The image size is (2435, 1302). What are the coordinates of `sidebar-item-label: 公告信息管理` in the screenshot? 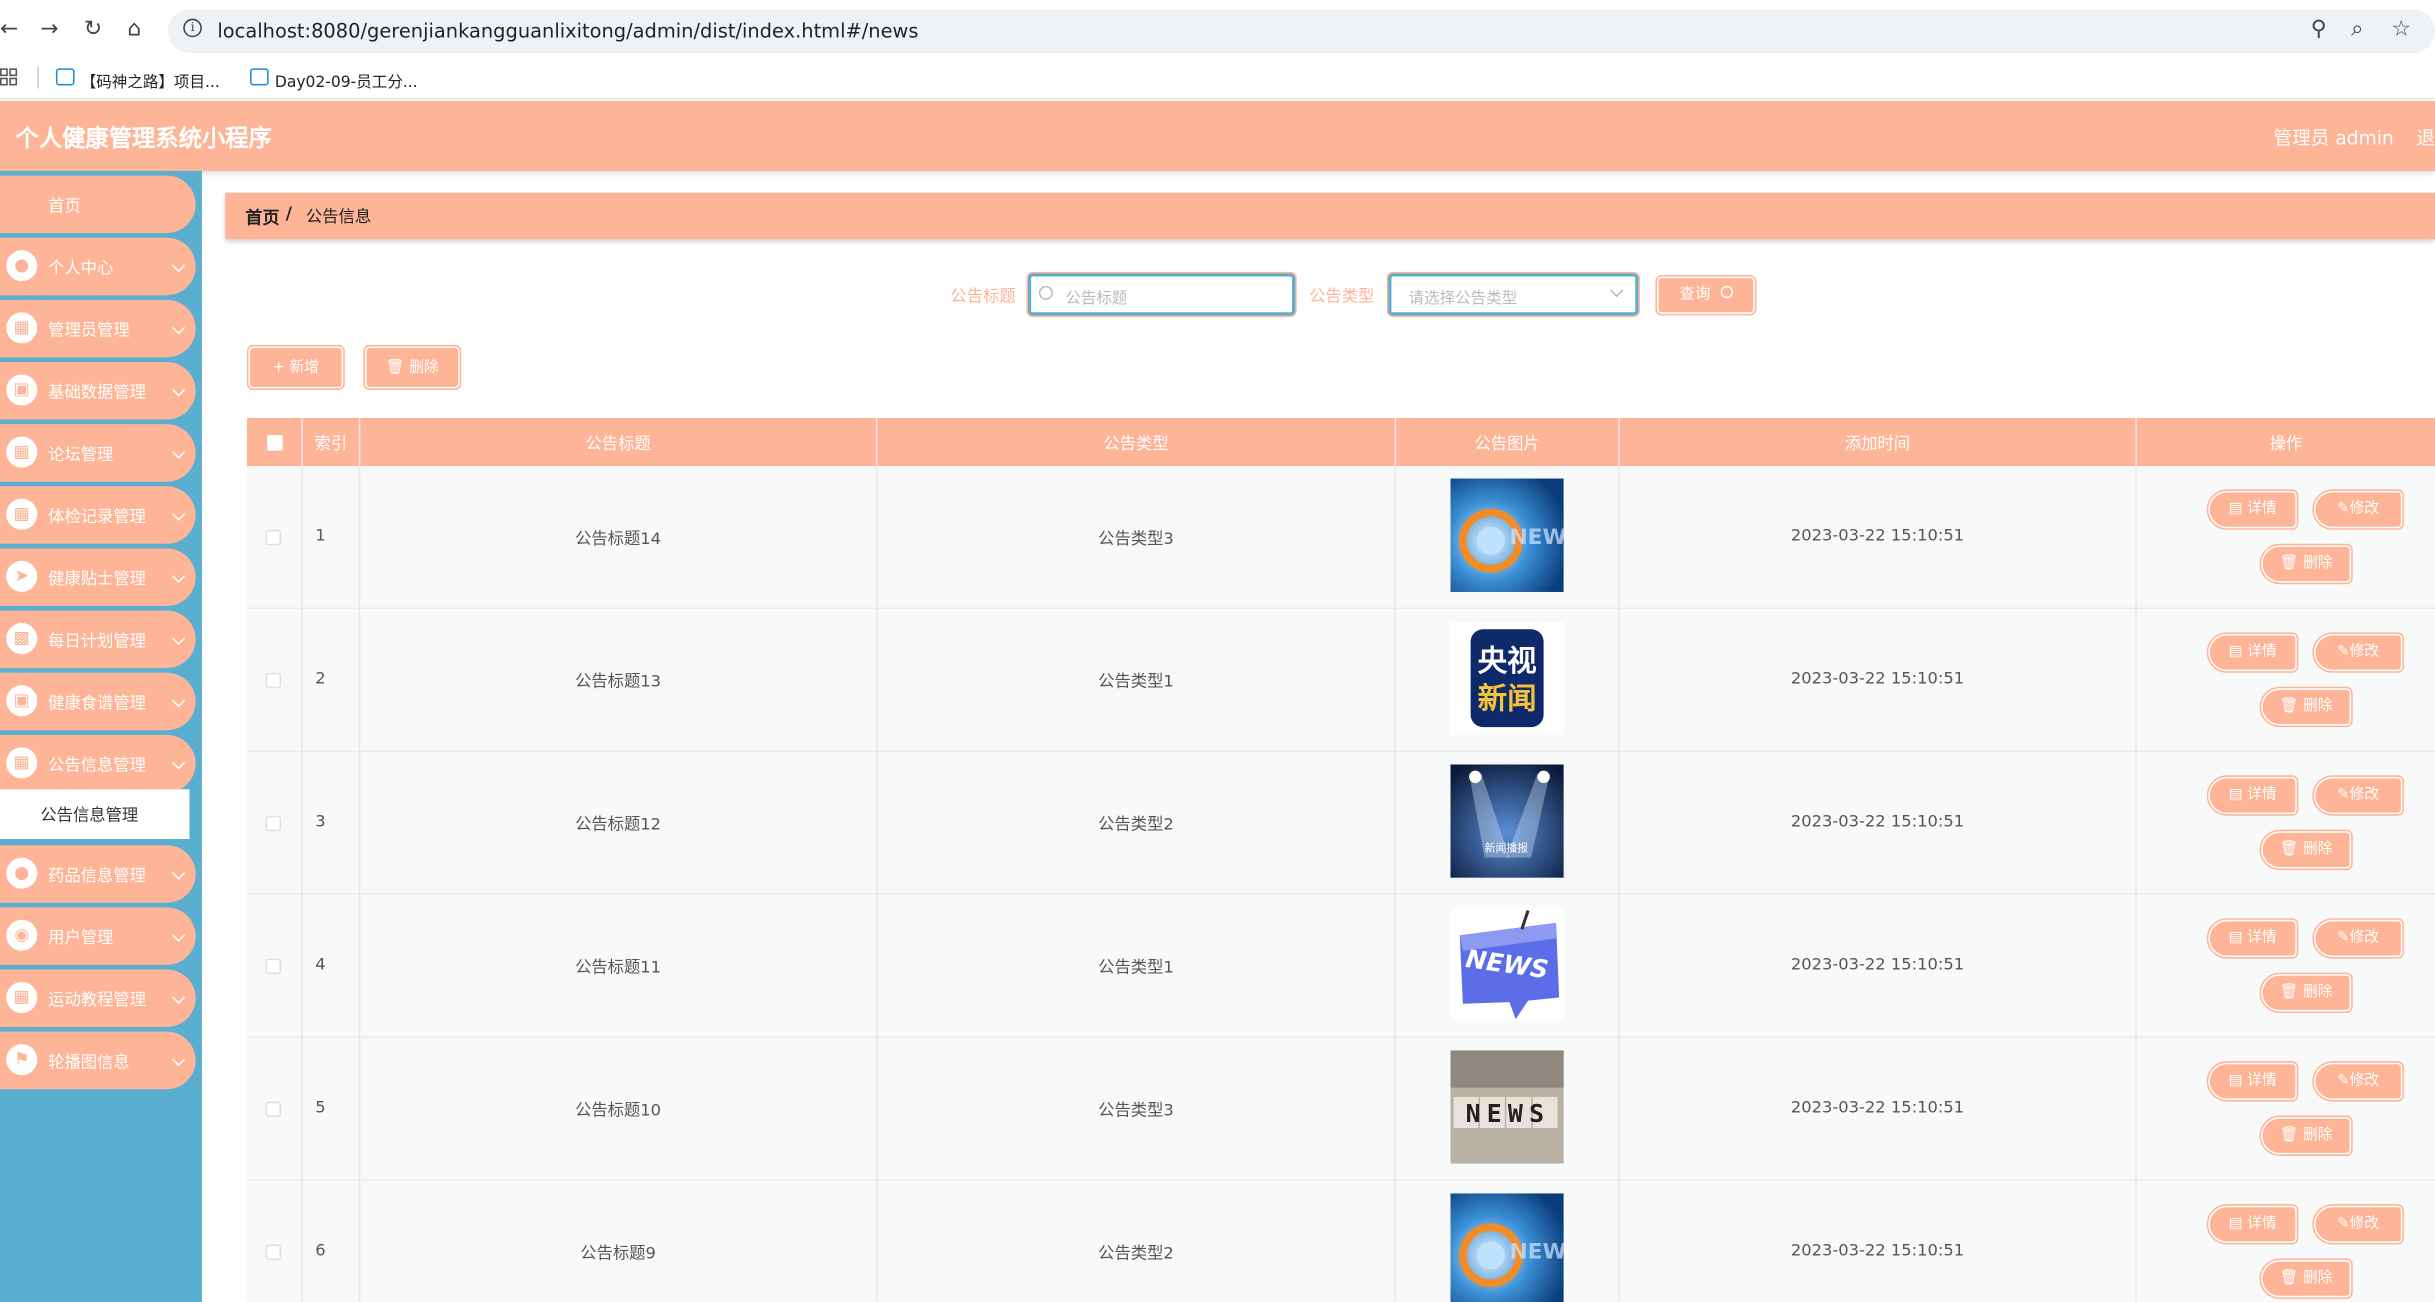 It's located at (97, 765).